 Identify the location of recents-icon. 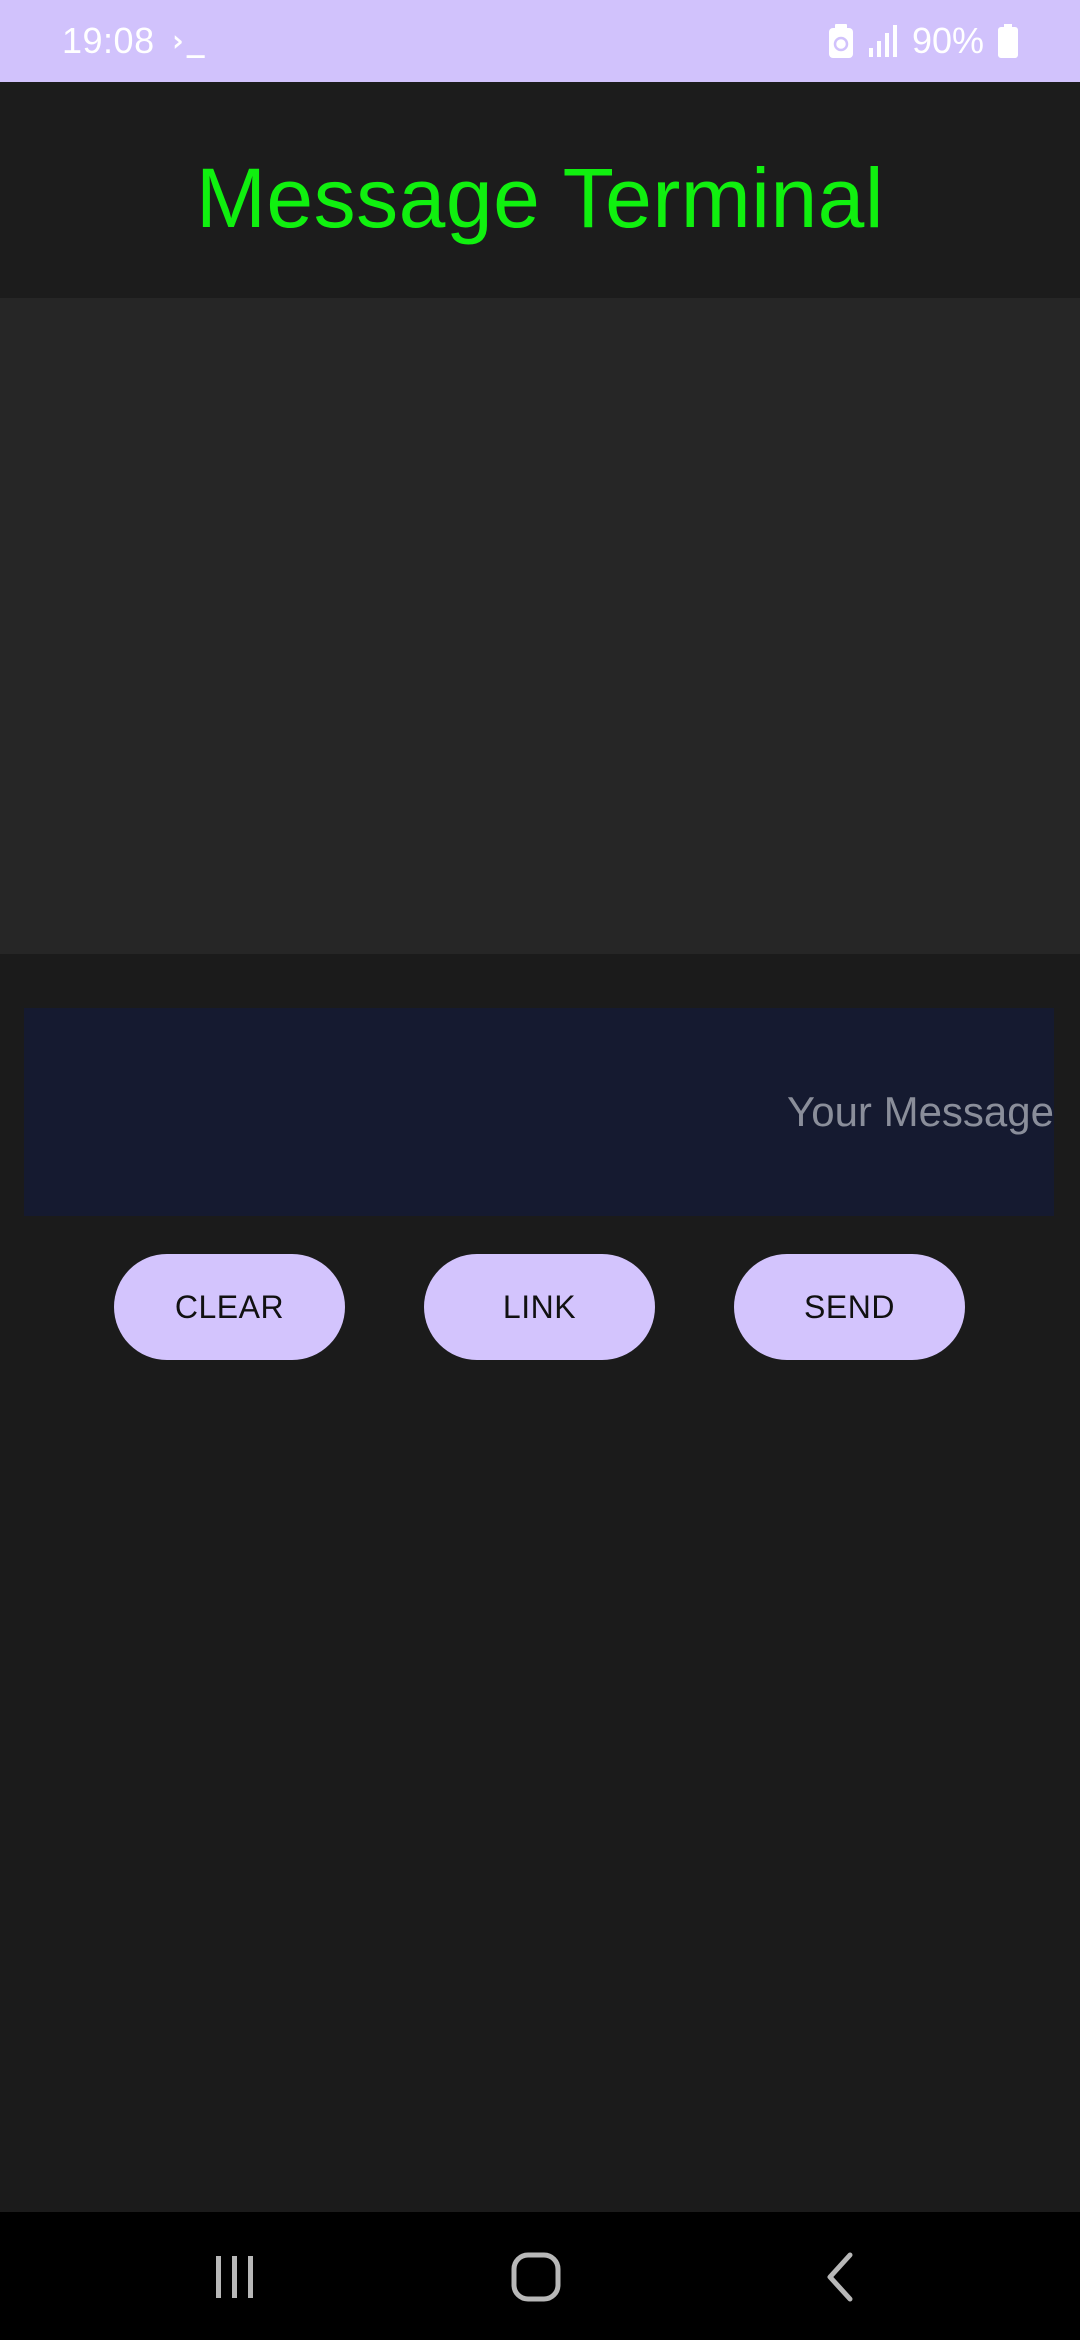
(235, 2277).